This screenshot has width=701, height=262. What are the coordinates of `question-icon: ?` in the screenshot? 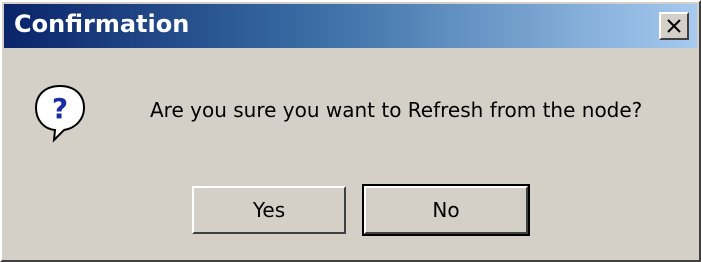 It's located at (60, 113).